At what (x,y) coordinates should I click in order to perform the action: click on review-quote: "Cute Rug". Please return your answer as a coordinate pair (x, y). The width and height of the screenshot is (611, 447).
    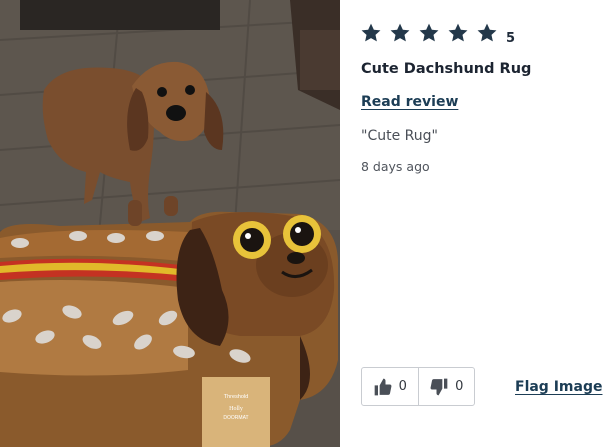
    Looking at the image, I should click on (399, 136).